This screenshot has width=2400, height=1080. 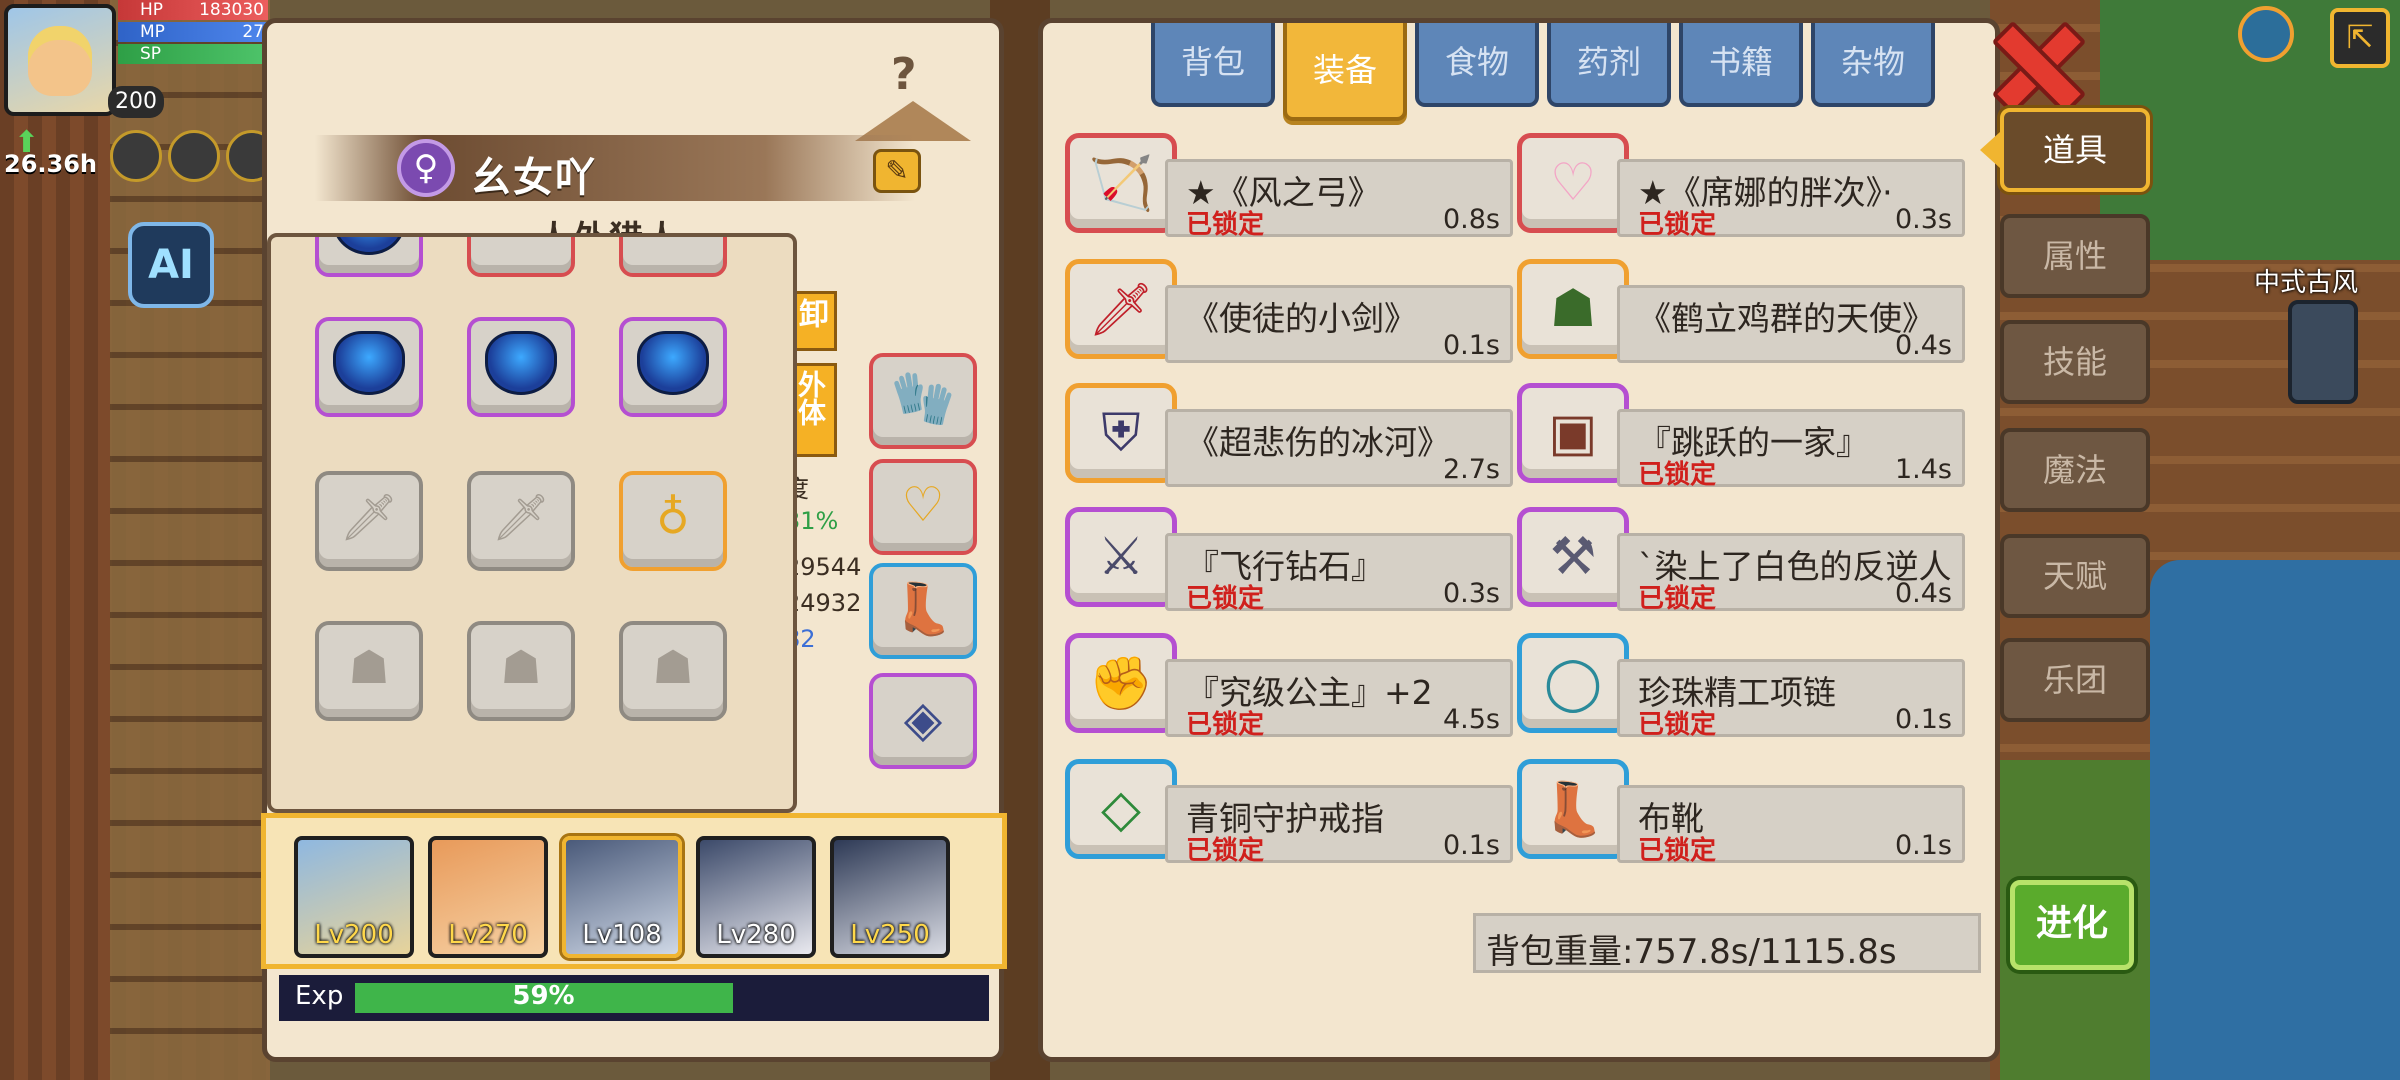 I want to click on list-item: 👢 布靴 已锁定 0.1s, so click(x=1741, y=817).